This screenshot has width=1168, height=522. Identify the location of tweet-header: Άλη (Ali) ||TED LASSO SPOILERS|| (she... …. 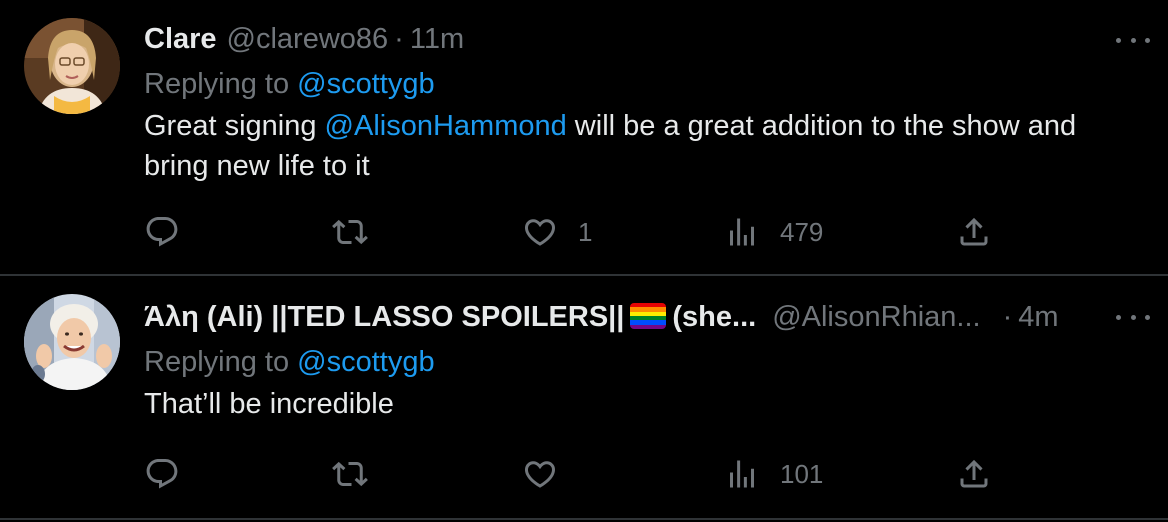
(644, 317).